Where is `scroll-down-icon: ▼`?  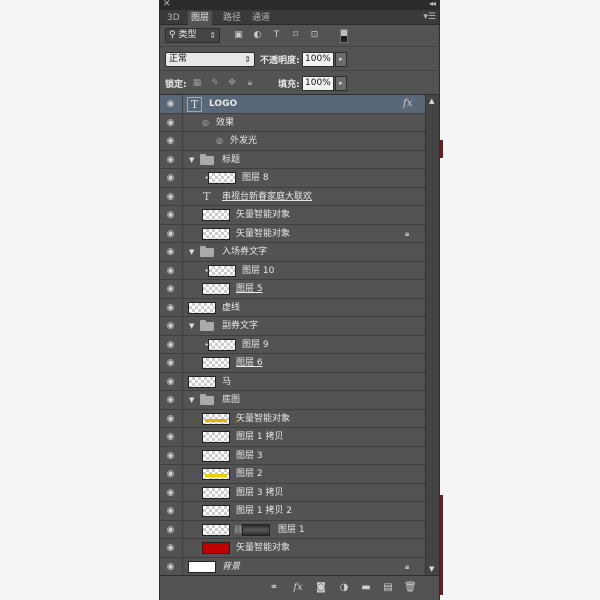 scroll-down-icon: ▼ is located at coordinates (431, 569).